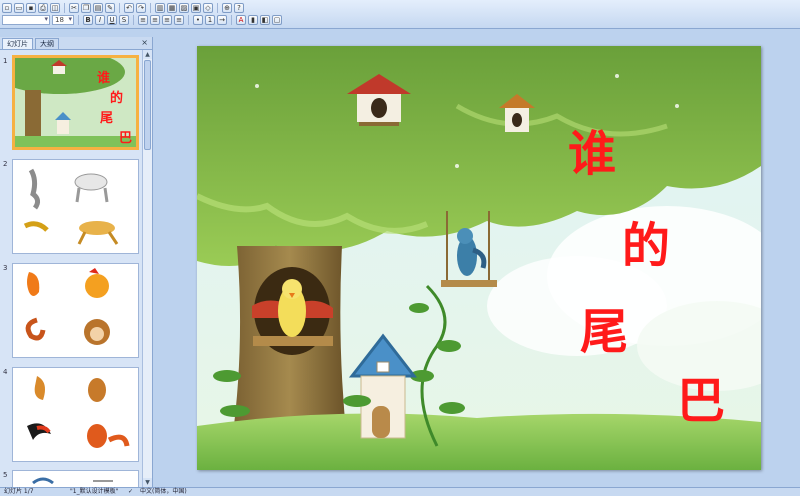 This screenshot has width=800, height=496. I want to click on italic-button: I, so click(100, 20).